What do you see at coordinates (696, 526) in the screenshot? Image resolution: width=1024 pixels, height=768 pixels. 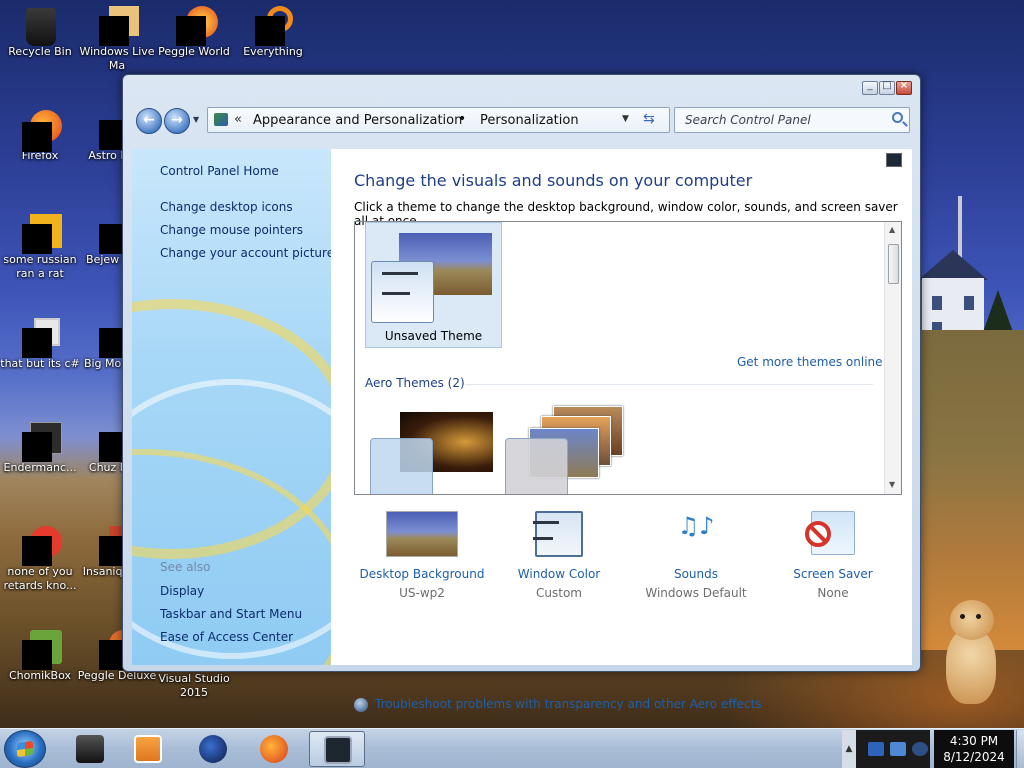 I see `sounds-icon: ♫♪` at bounding box center [696, 526].